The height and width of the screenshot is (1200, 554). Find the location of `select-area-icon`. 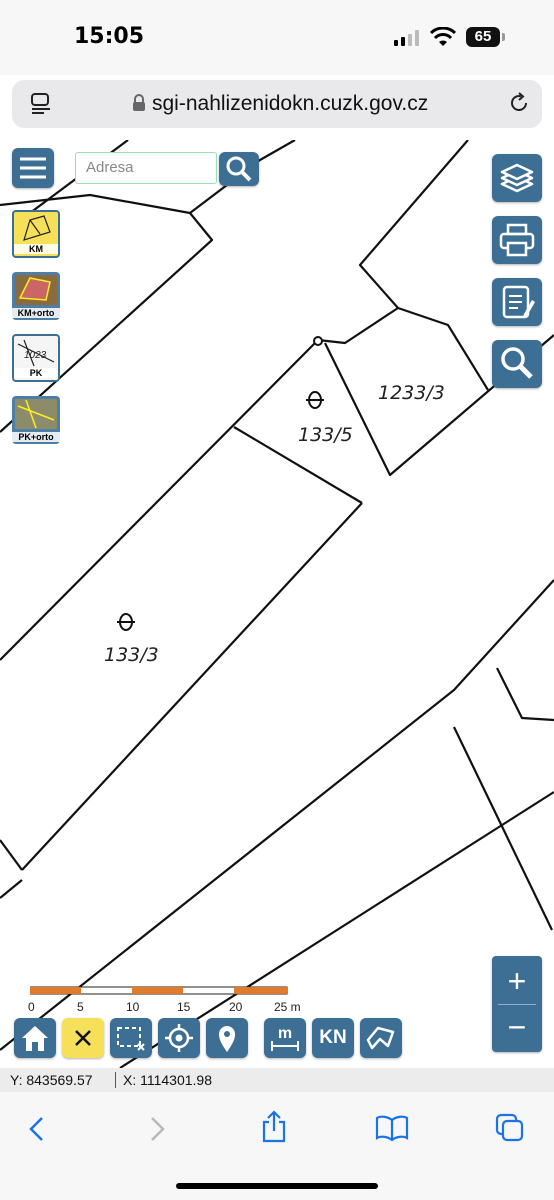

select-area-icon is located at coordinates (131, 1039).